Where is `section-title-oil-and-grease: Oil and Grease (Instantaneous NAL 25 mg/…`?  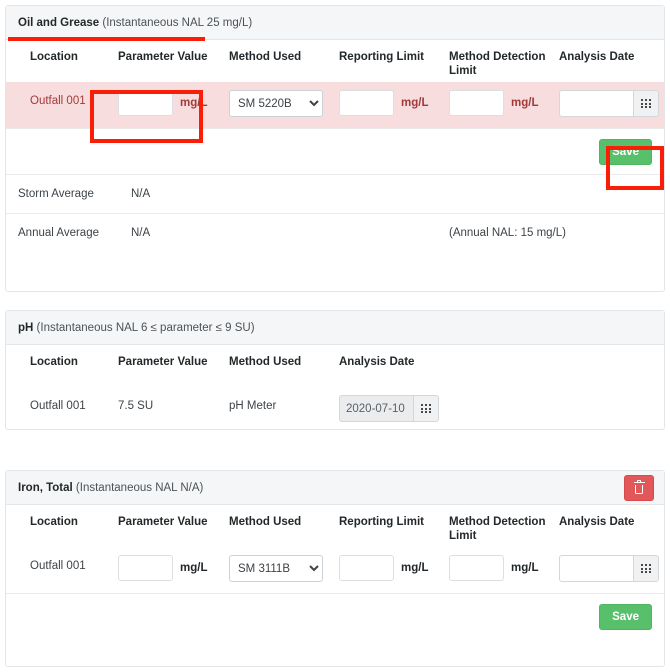
section-title-oil-and-grease: Oil and Grease (Instantaneous NAL 25 mg/… is located at coordinates (335, 23).